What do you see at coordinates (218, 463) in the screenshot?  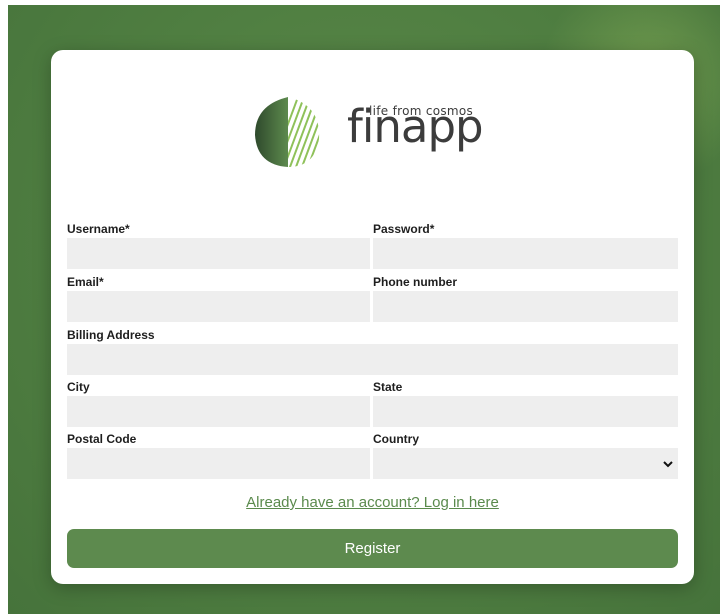 I see `postal-code-input` at bounding box center [218, 463].